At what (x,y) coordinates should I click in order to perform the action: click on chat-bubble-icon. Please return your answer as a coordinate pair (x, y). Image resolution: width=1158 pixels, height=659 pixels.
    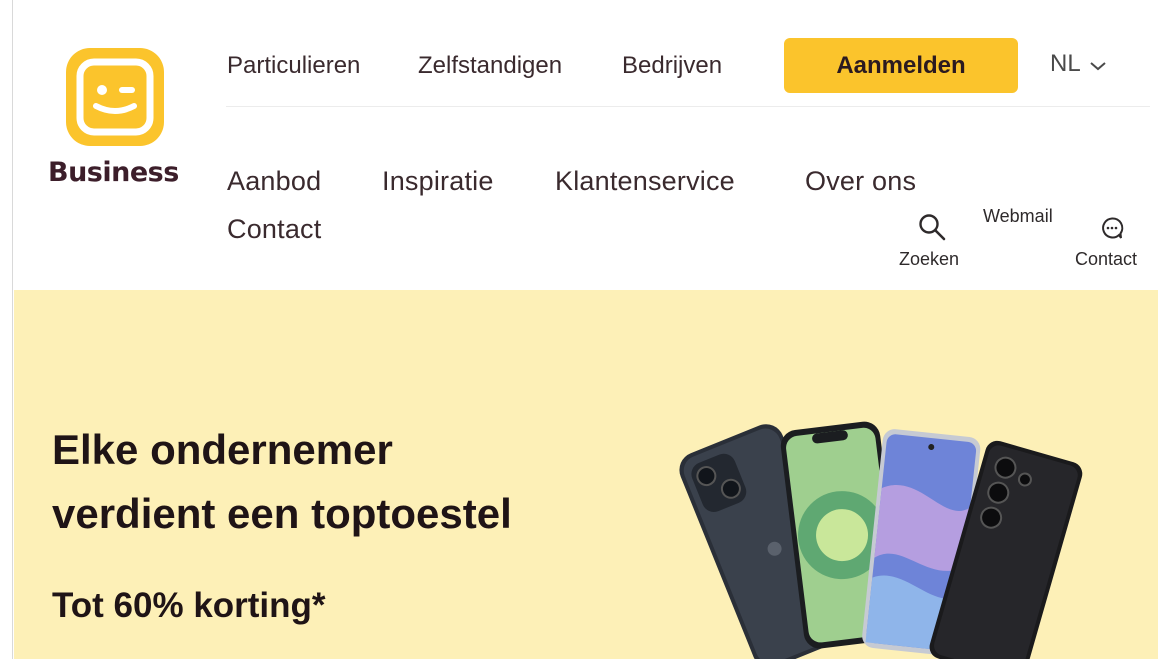
    Looking at the image, I should click on (1113, 228).